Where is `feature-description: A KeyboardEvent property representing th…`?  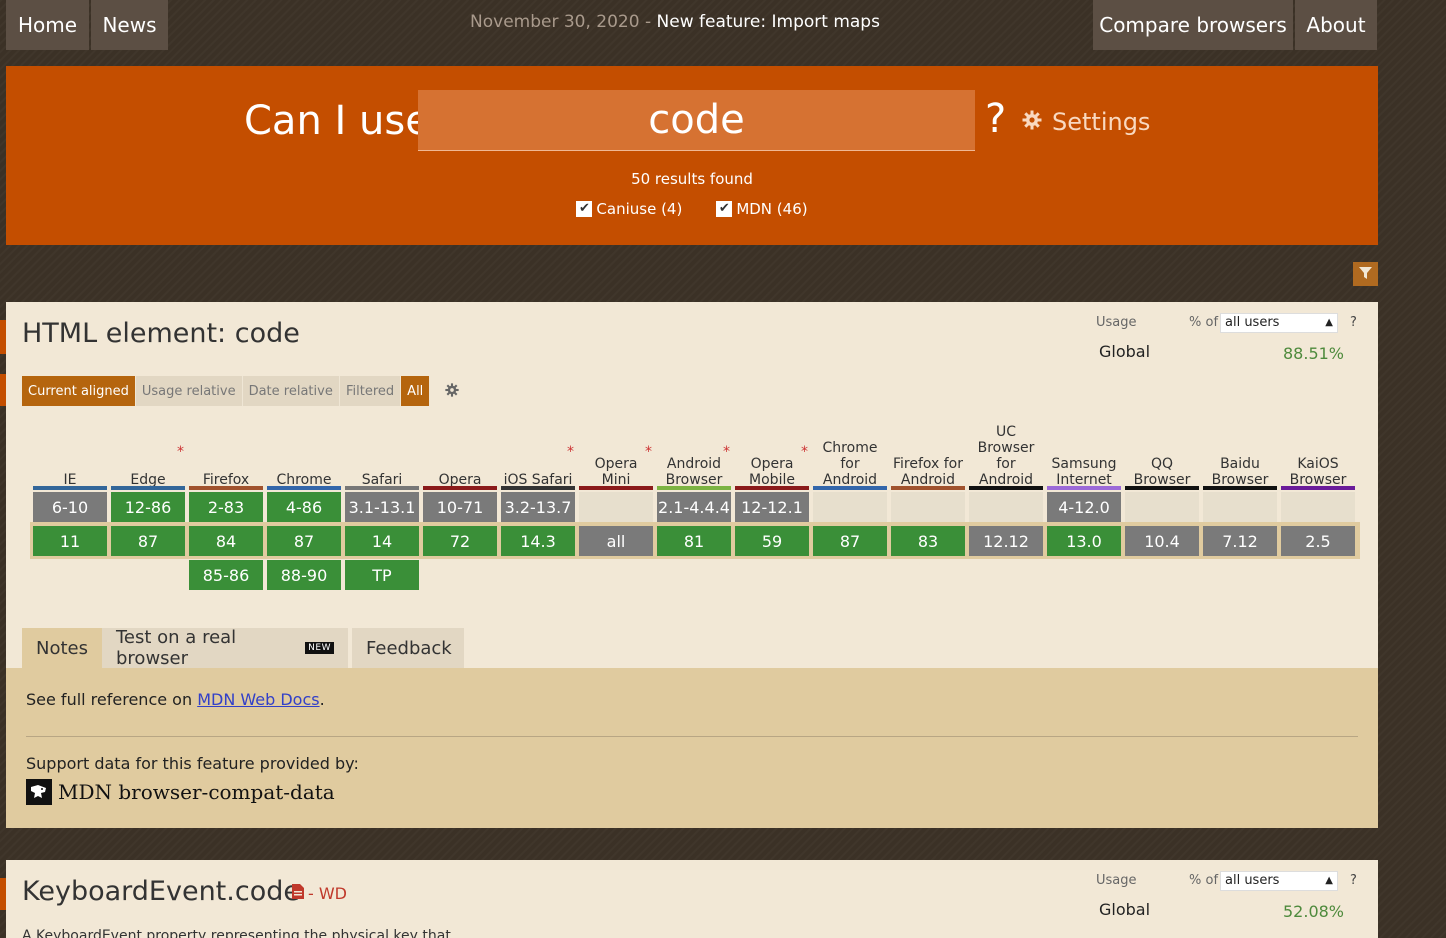
feature-description: A KeyboardEvent property representing th… is located at coordinates (236, 933).